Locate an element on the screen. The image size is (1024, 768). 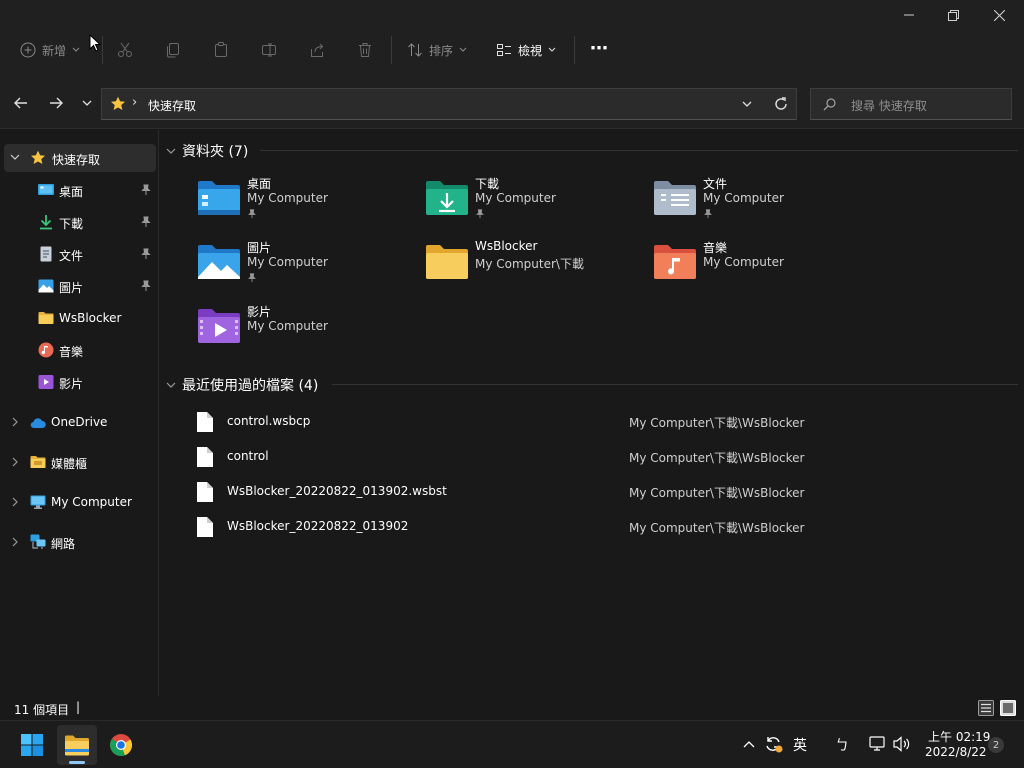
music-folder-icon is located at coordinates (675, 262).